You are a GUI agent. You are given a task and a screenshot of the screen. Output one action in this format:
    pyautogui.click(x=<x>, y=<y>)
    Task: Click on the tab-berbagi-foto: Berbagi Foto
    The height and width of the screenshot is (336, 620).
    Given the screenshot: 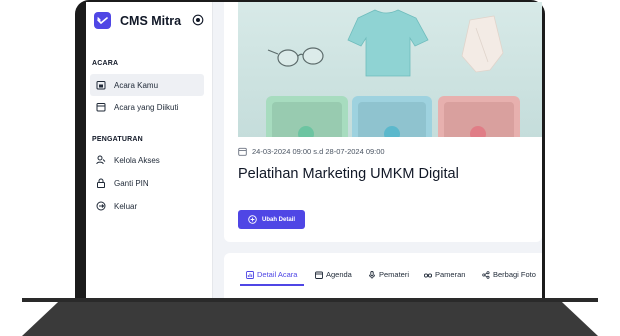 What is the action you would take?
    pyautogui.click(x=509, y=274)
    